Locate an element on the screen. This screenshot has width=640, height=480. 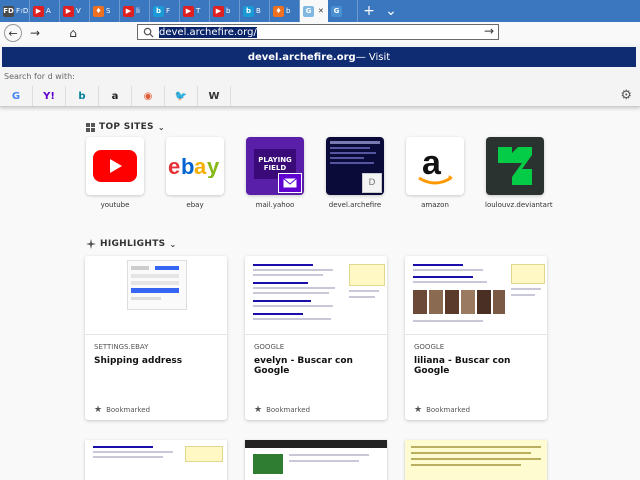
highlights-title: HIGHLIGHTS is located at coordinates (133, 244).